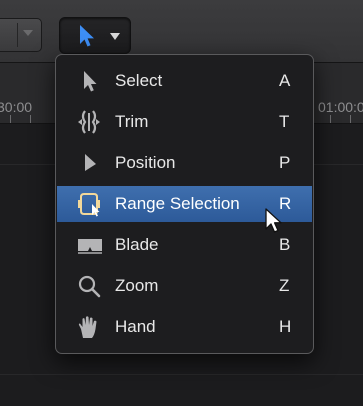 This screenshot has width=363, height=406. Describe the element at coordinates (132, 121) in the screenshot. I see `menu-item-label: Trim` at that location.